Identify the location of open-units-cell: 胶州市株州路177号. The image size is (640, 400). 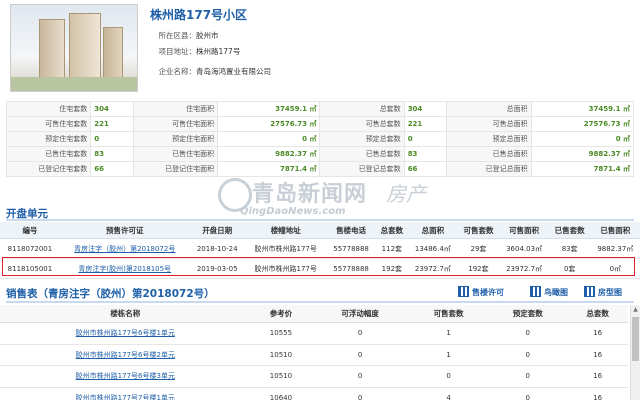
(285, 248).